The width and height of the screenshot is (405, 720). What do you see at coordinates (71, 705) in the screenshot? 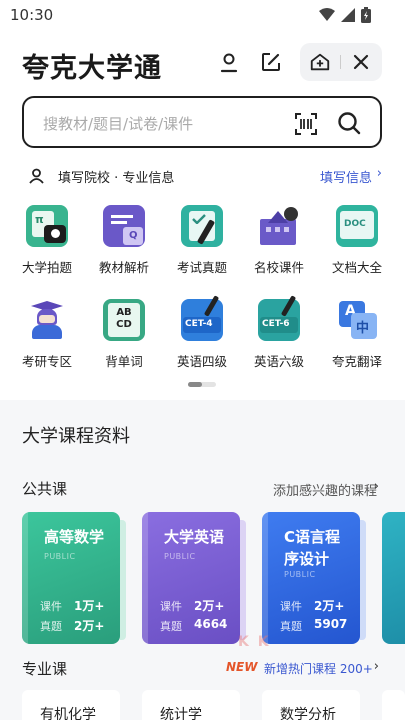
I see `major-course-card: 有机化学` at bounding box center [71, 705].